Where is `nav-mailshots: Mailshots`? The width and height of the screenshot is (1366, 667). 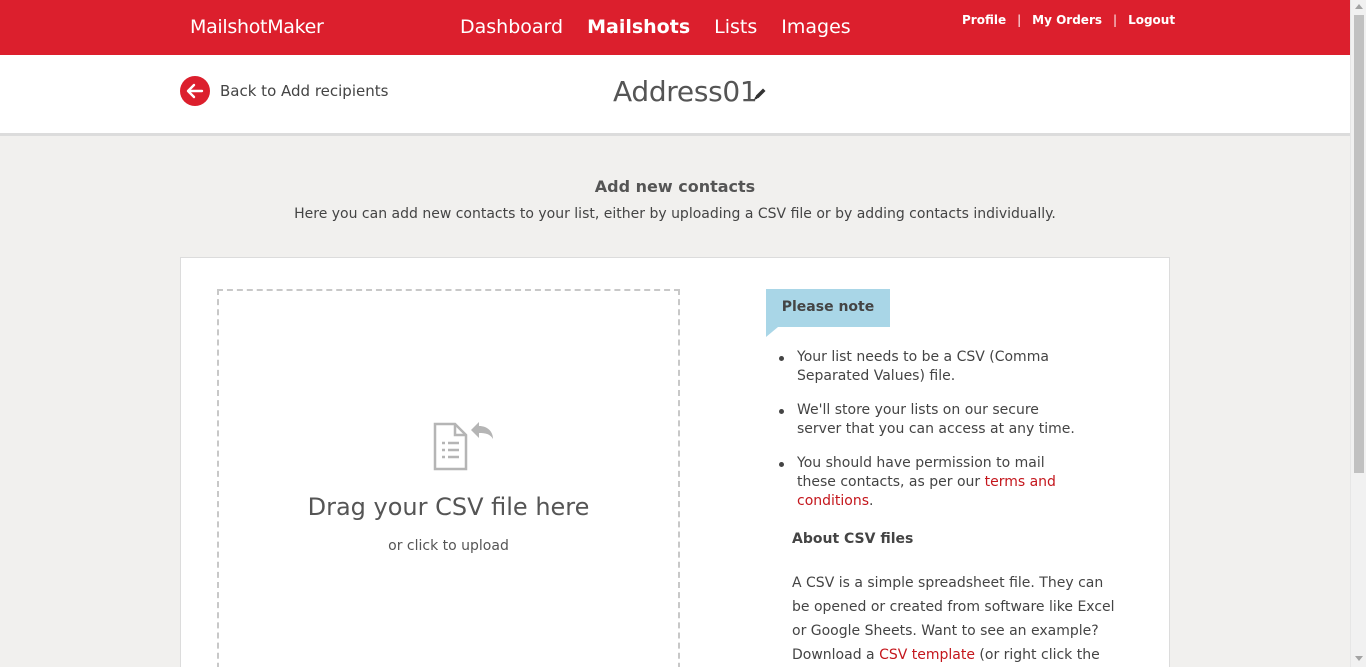 nav-mailshots: Mailshots is located at coordinates (638, 27).